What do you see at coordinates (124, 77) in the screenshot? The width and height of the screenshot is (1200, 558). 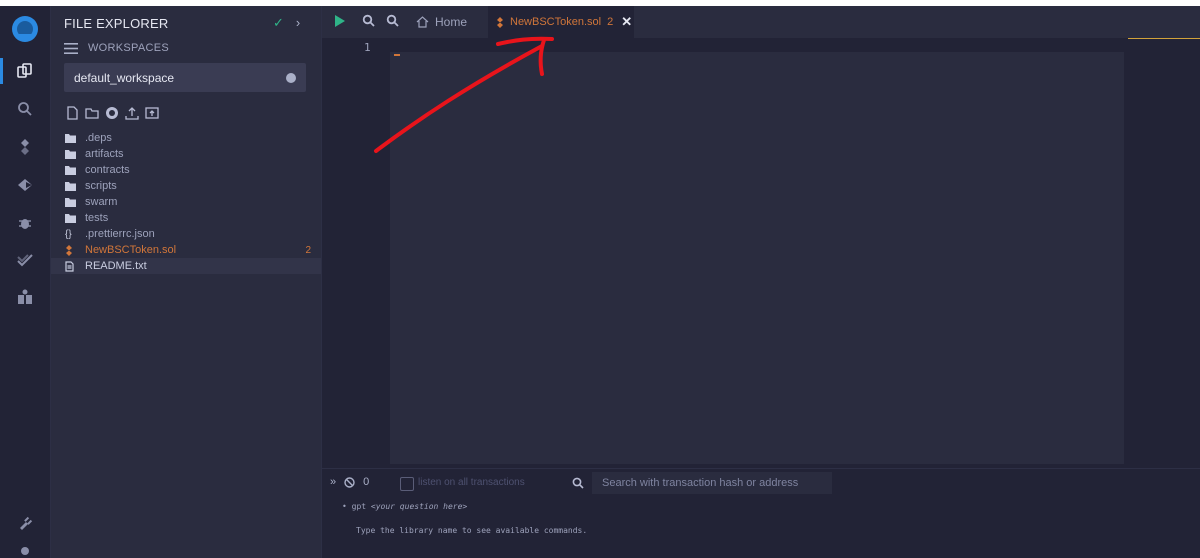 I see `workspace-select-value: default_workspace` at bounding box center [124, 77].